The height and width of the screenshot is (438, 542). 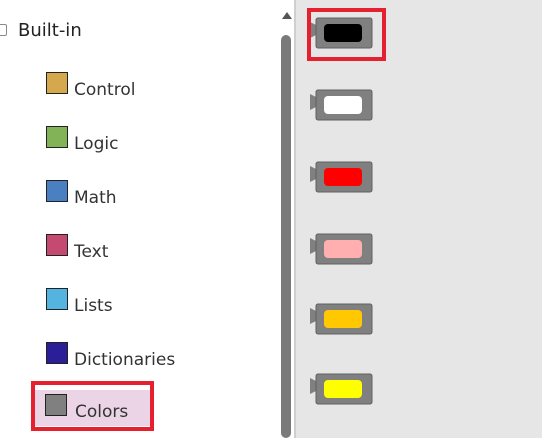 What do you see at coordinates (57, 245) in the screenshot?
I see `text-color-swatch-icon` at bounding box center [57, 245].